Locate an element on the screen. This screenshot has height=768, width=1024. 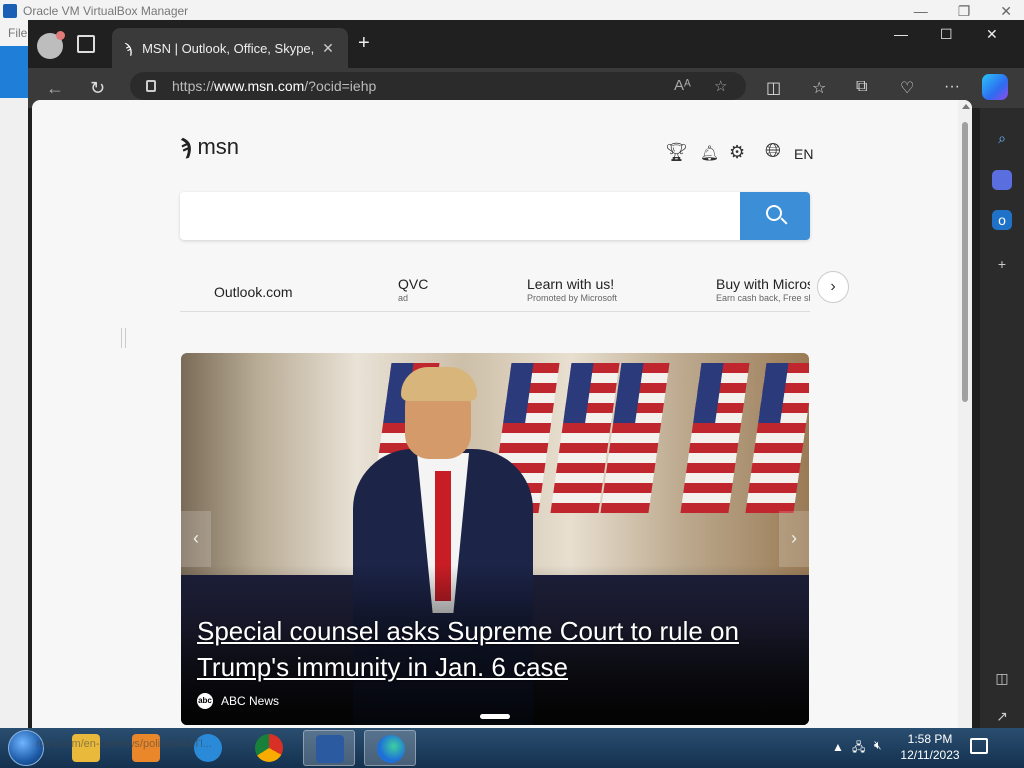
quick-link-qvc: QVC ad is located at coordinates (413, 289).